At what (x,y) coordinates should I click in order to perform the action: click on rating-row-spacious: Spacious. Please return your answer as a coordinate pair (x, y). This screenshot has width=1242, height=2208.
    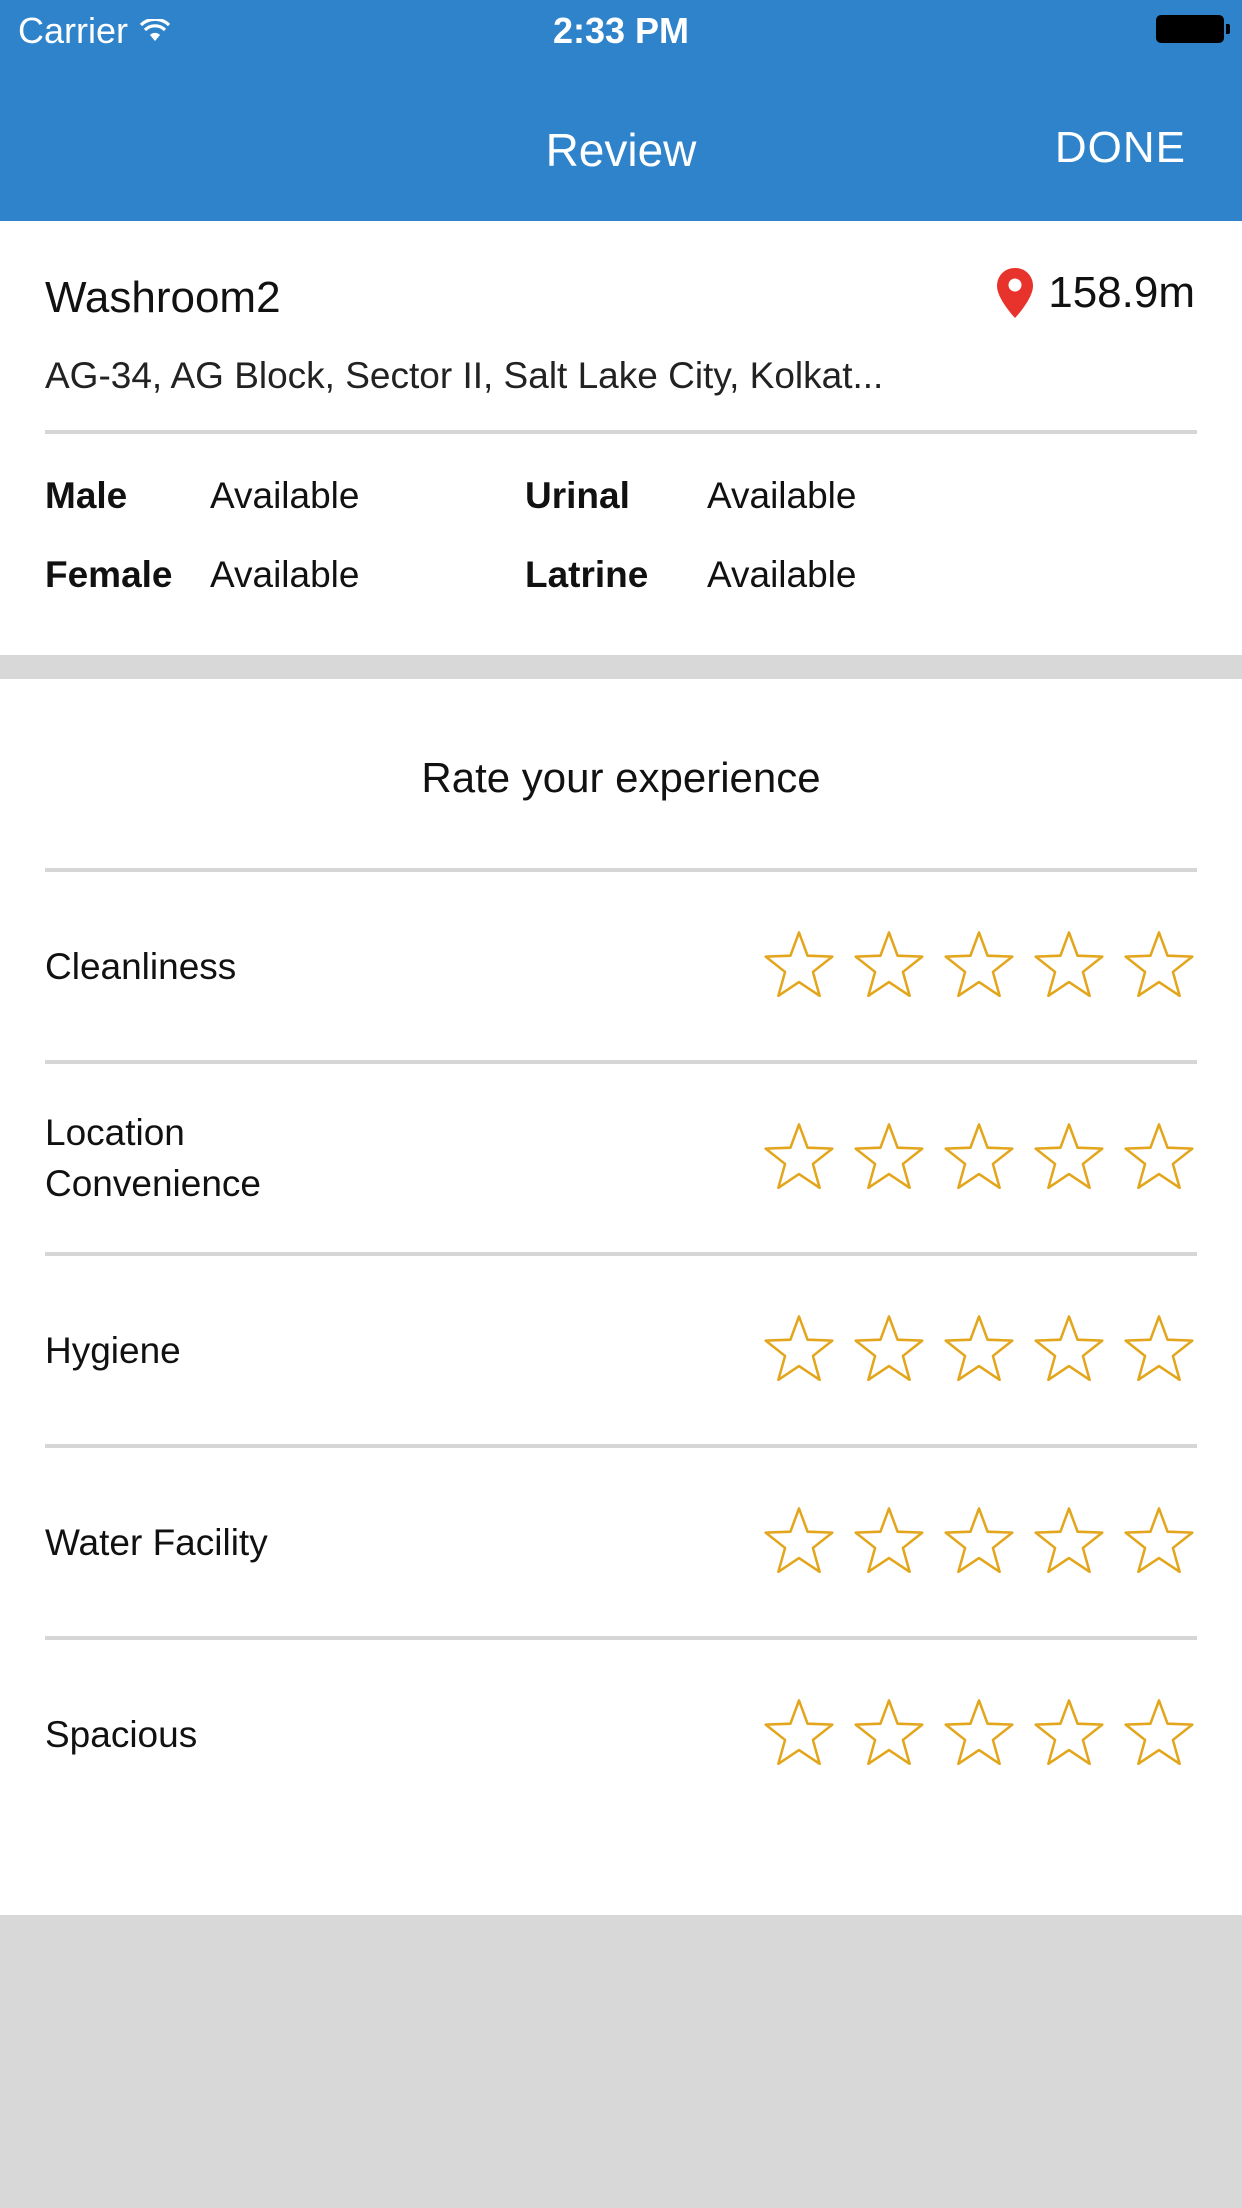
    Looking at the image, I should click on (621, 1734).